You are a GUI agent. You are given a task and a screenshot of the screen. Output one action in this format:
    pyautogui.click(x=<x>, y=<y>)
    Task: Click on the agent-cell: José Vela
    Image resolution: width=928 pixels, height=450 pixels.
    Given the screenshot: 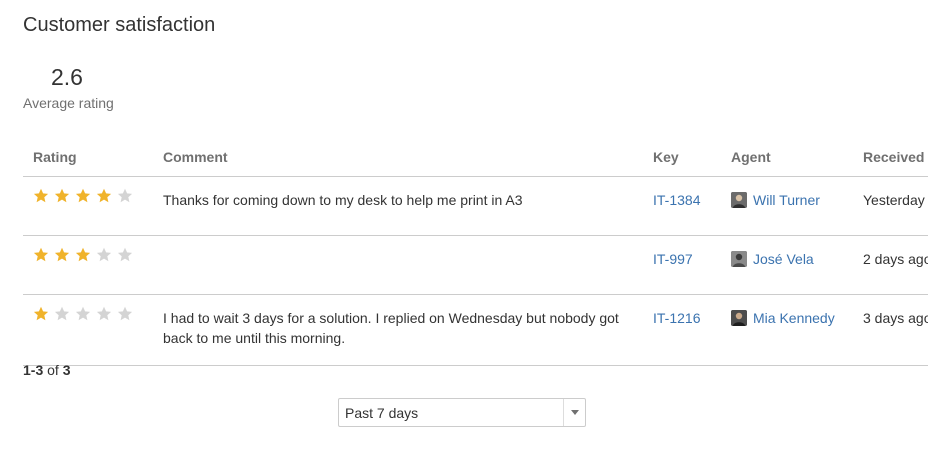 What is the action you would take?
    pyautogui.click(x=787, y=265)
    